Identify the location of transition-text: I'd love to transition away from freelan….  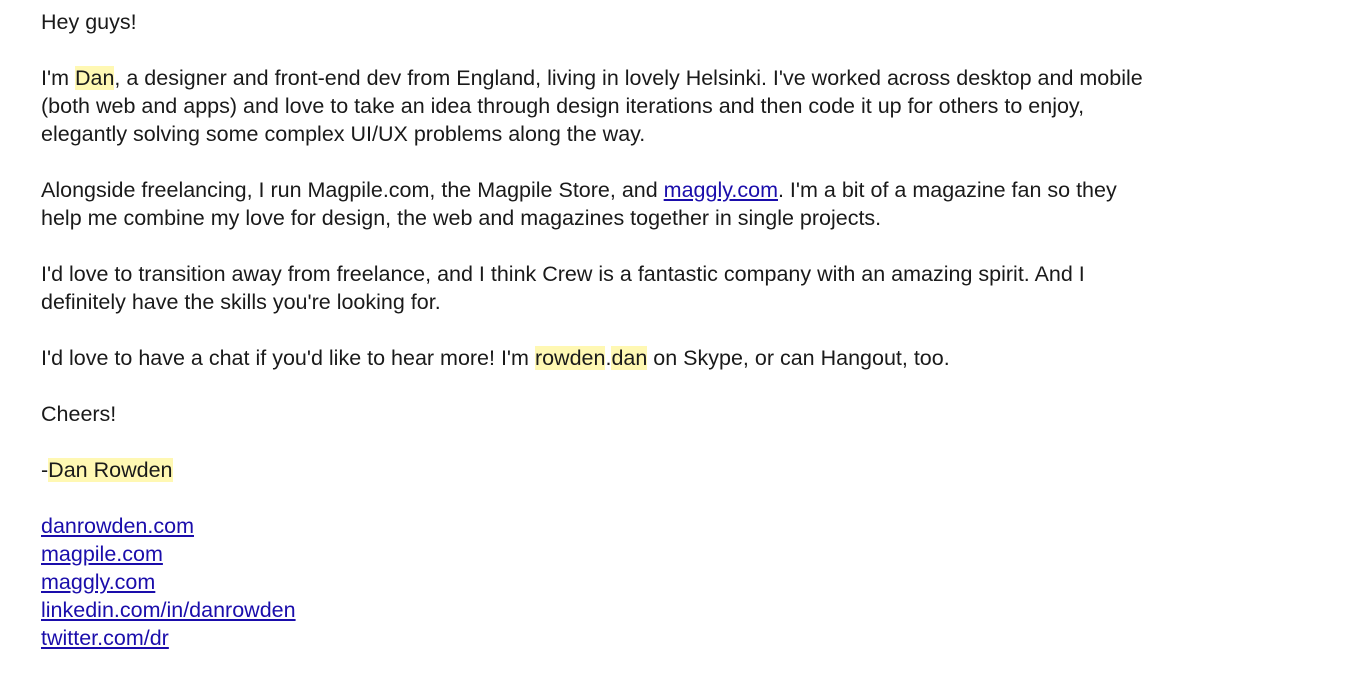
(563, 274).